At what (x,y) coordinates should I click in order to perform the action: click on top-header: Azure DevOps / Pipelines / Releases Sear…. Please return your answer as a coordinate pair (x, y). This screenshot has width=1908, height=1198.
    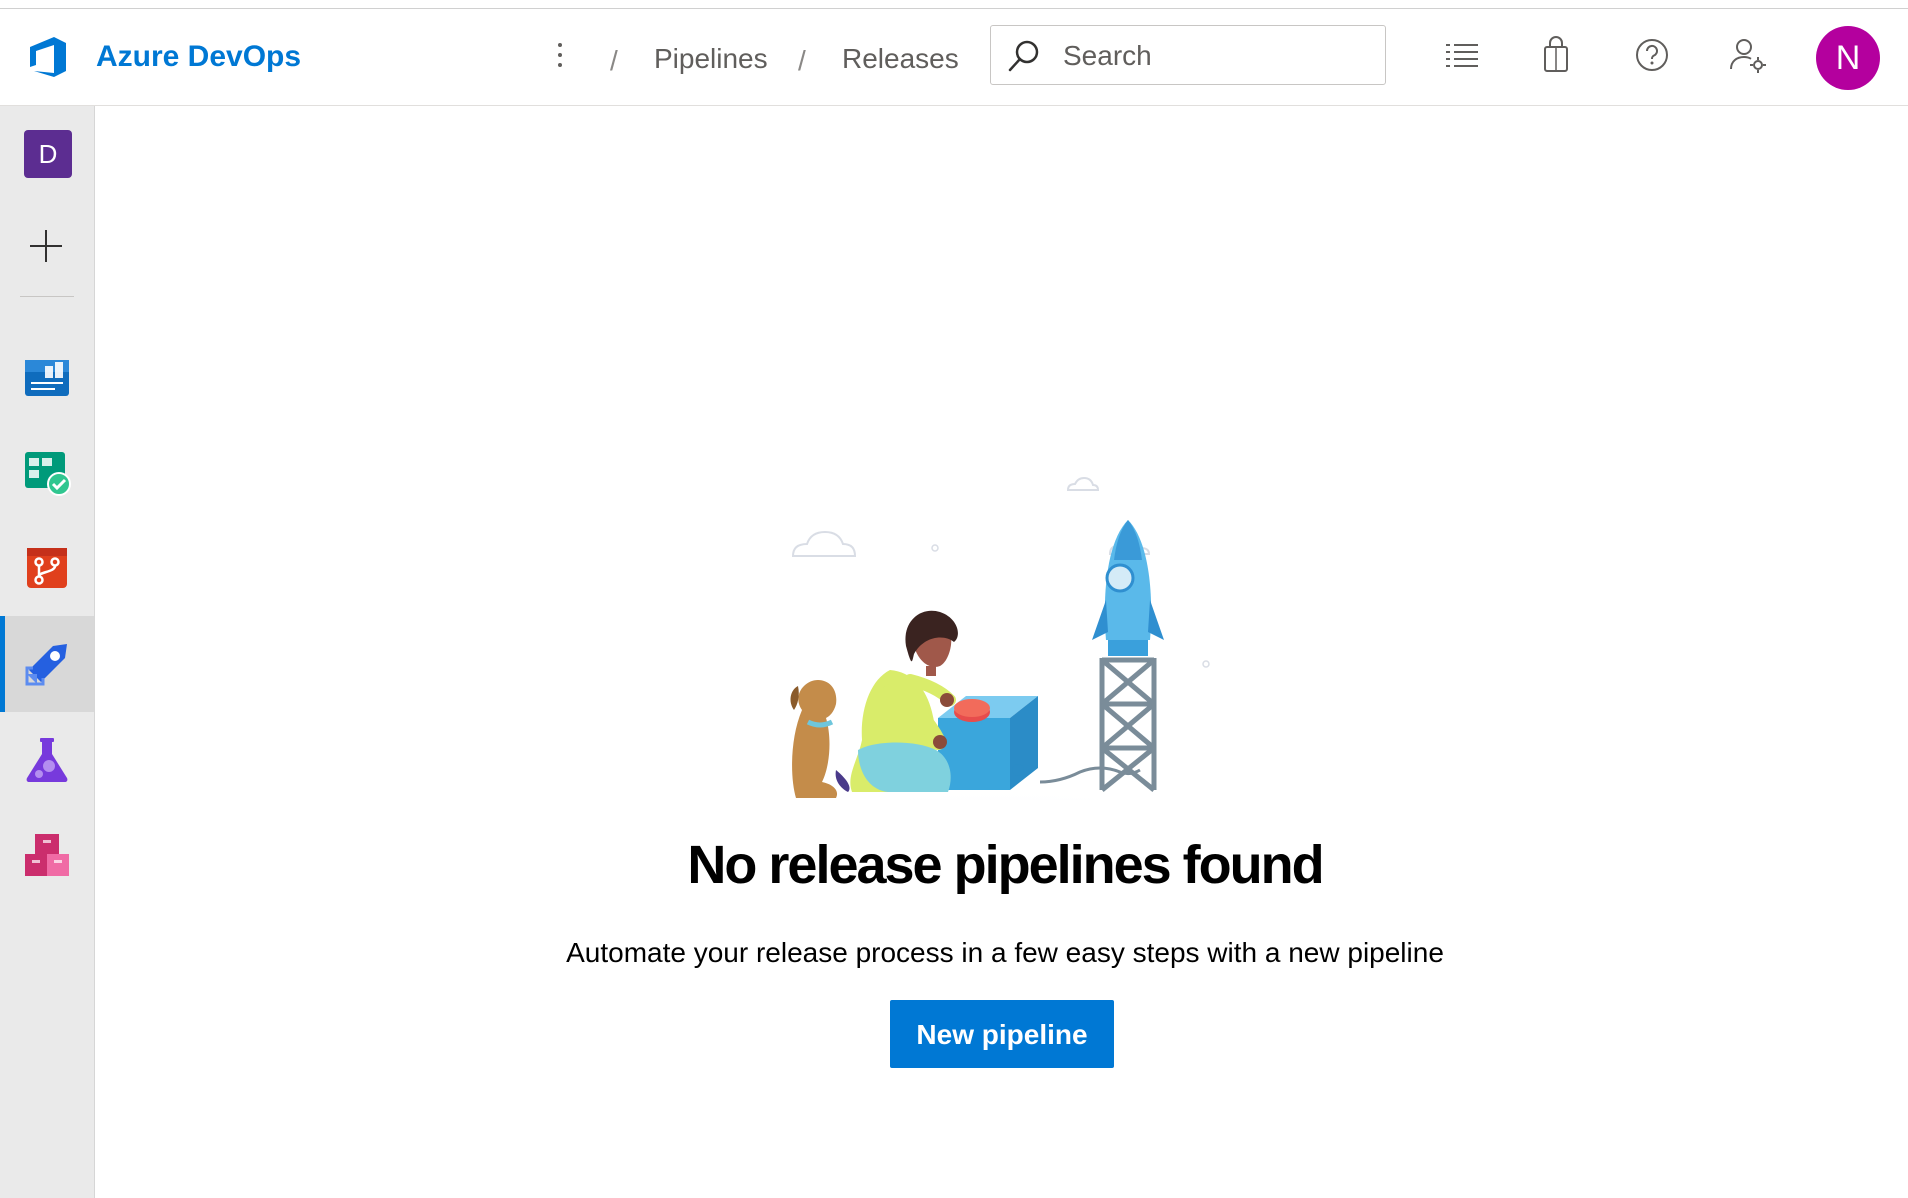
    Looking at the image, I should click on (954, 57).